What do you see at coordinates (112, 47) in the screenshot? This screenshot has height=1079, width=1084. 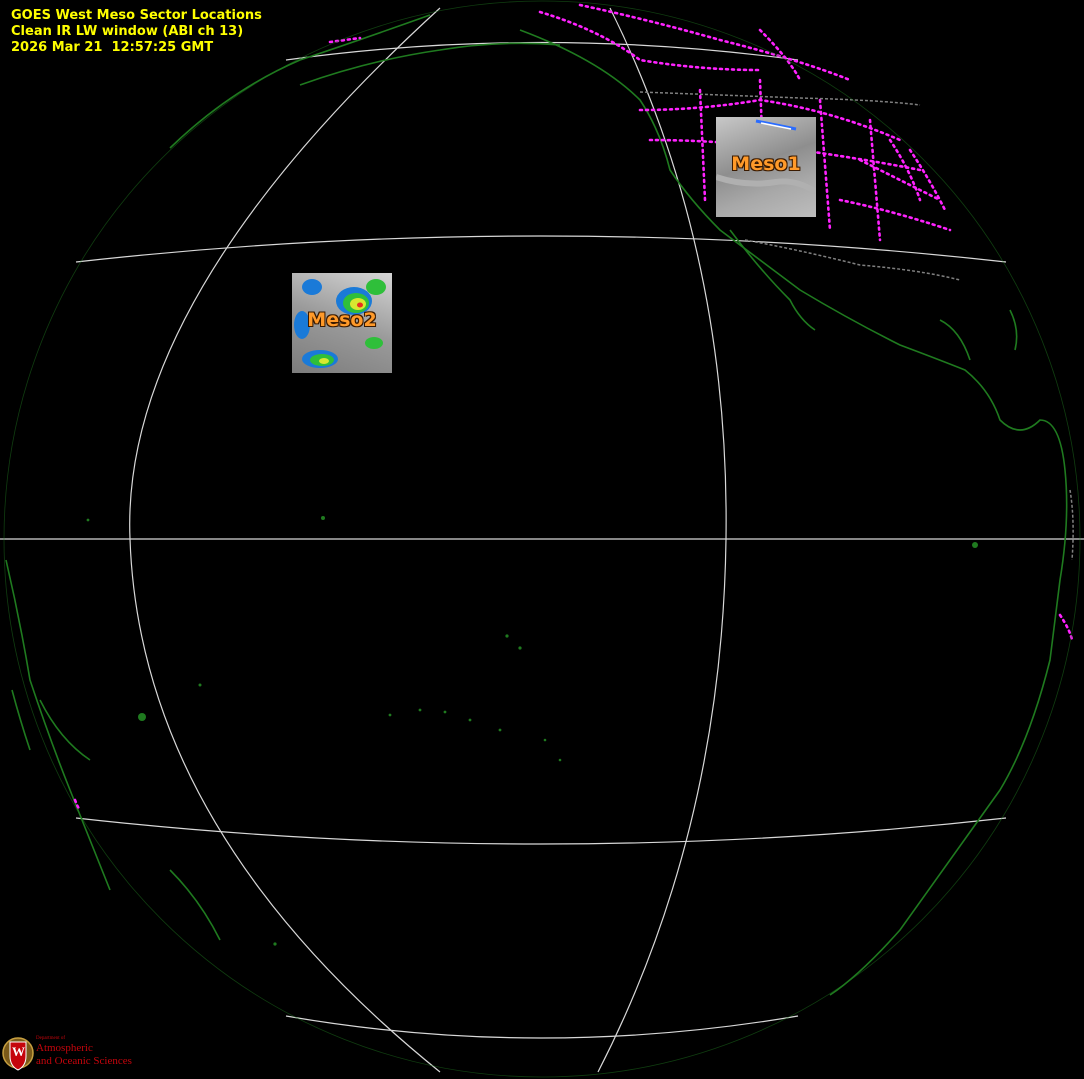 I see `title-line-3: 2026 Mar 21 12:57:25 GMT` at bounding box center [112, 47].